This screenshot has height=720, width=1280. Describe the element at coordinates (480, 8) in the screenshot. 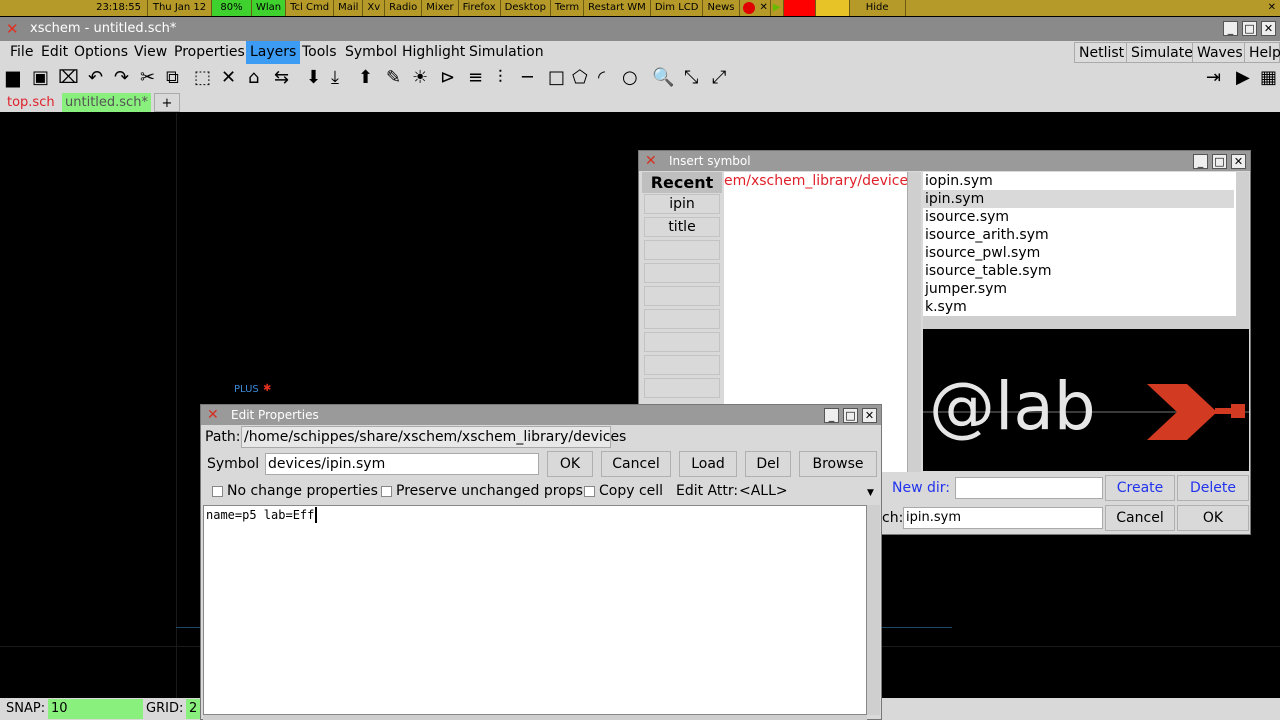

I see `panel-firefox: Firefox` at that location.